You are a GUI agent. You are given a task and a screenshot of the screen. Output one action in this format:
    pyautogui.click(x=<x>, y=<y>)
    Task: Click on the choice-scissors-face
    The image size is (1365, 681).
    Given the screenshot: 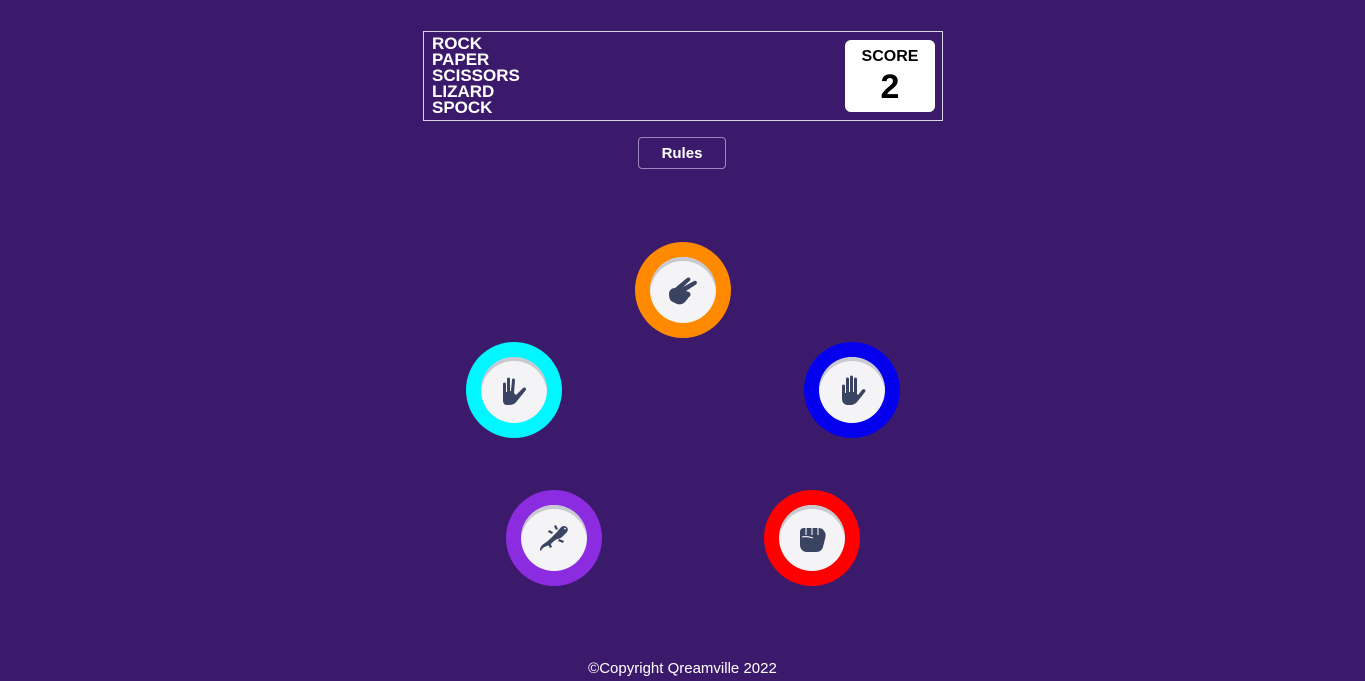 What is the action you would take?
    pyautogui.click(x=683, y=290)
    